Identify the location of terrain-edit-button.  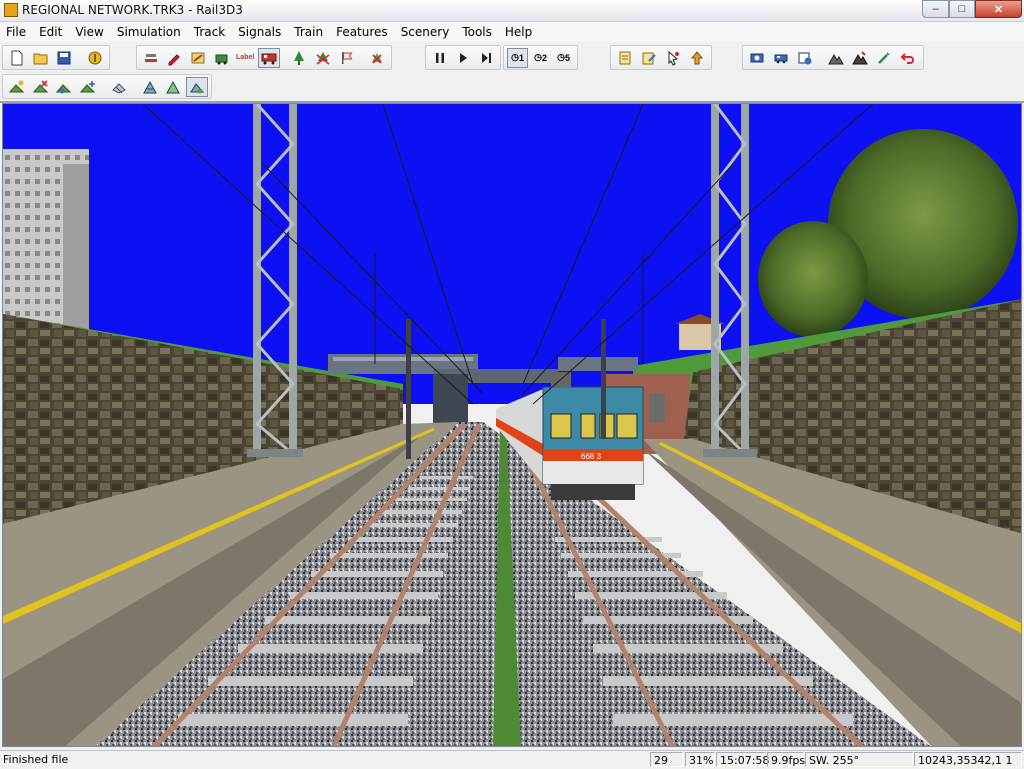
(860, 58).